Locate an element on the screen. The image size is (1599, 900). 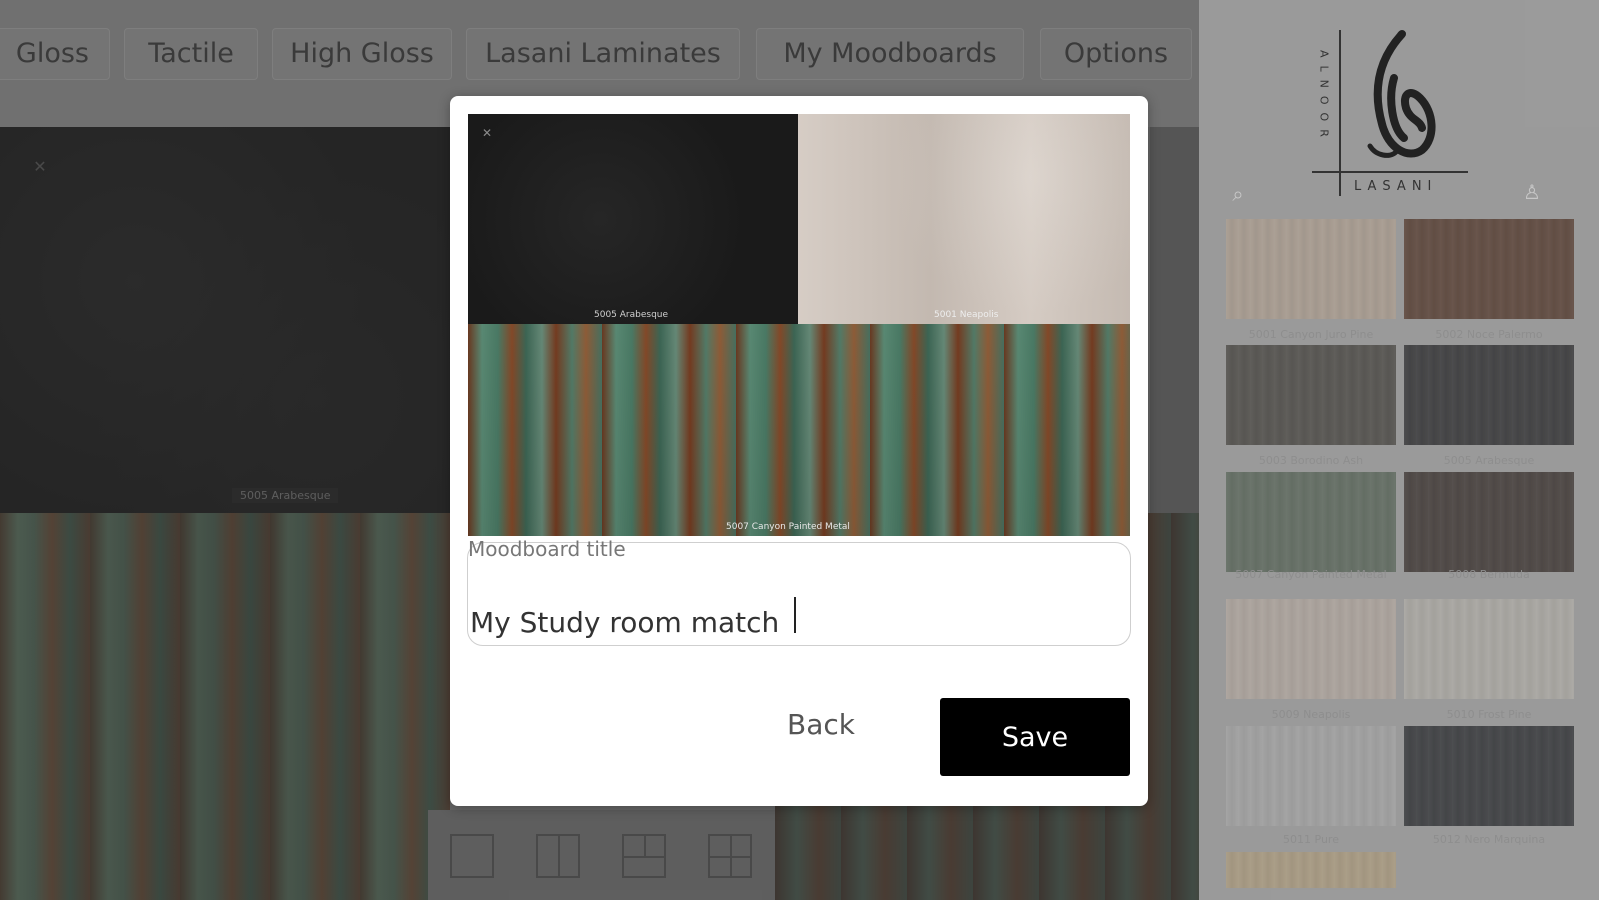
preview-caption: 5007 Canyon Painted Metal is located at coordinates (788, 527).